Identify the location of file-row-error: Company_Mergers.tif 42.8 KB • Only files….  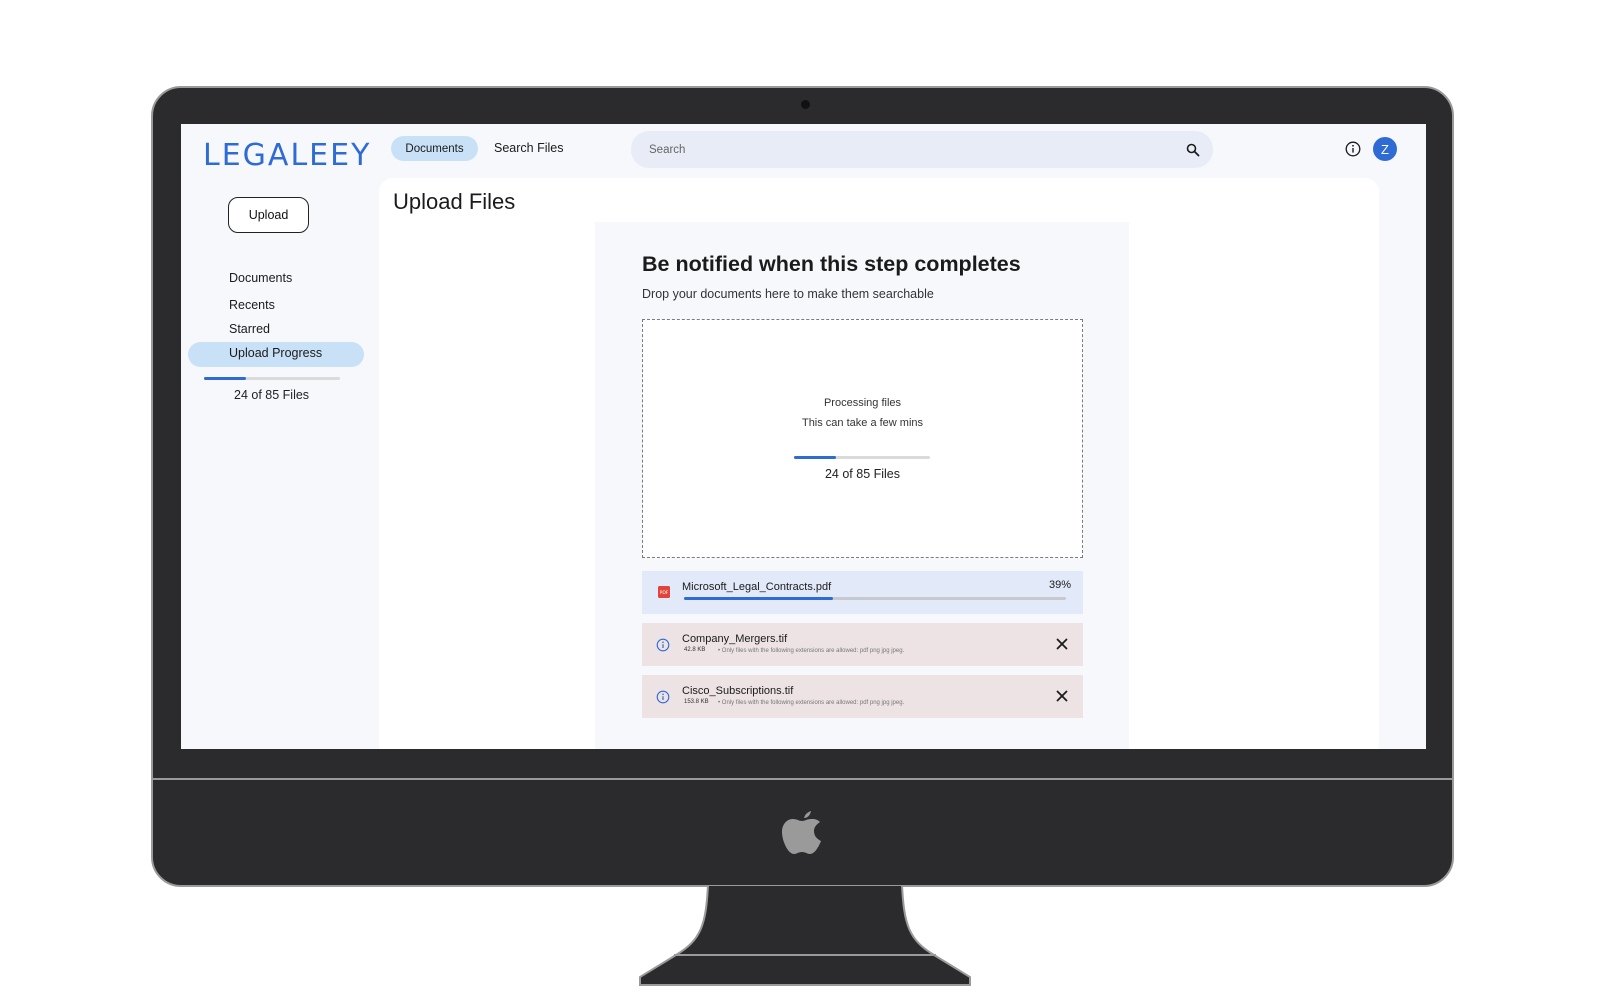
(862, 644).